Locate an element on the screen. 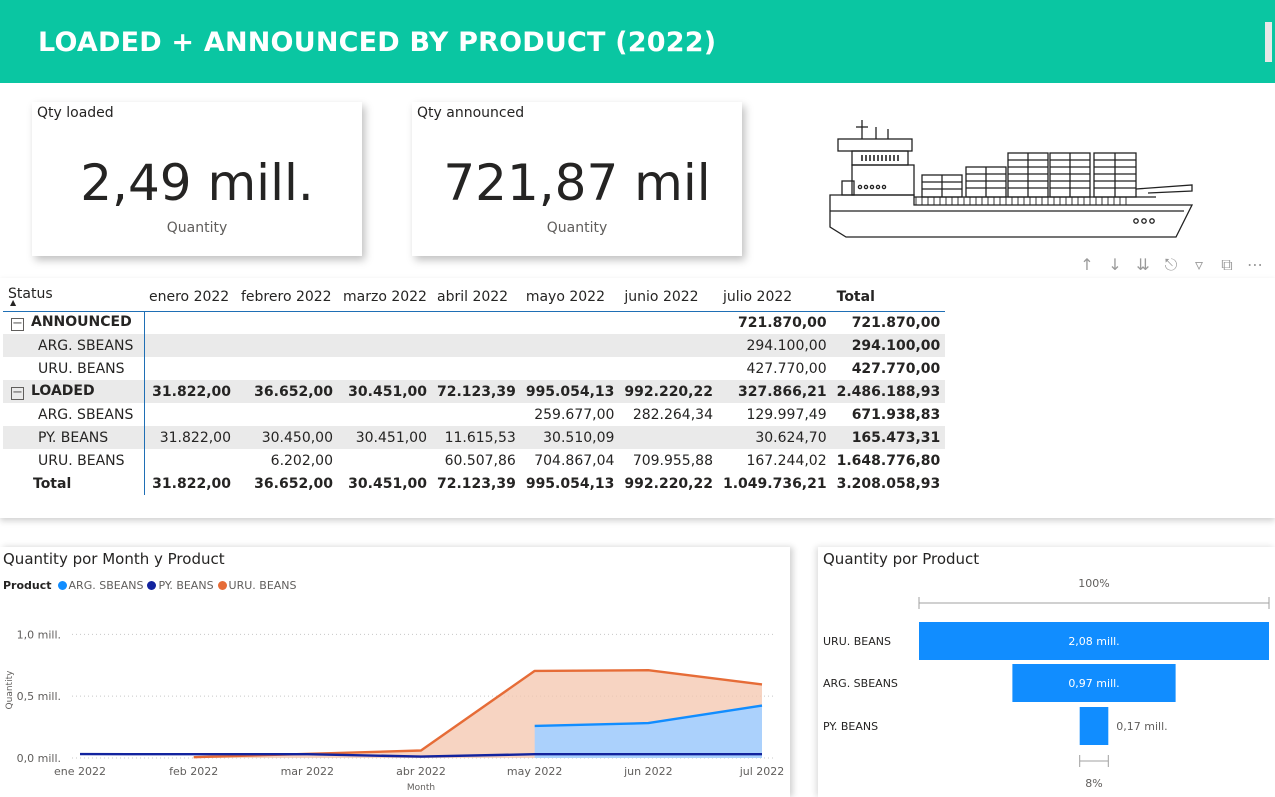 The height and width of the screenshot is (797, 1275). x-tick-label: mar 2022 is located at coordinates (307, 771).